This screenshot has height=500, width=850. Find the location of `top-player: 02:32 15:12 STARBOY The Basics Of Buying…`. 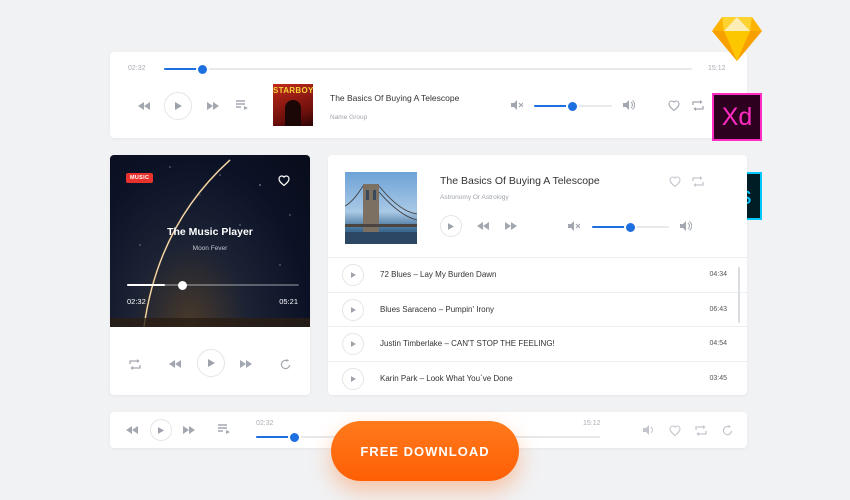

top-player: 02:32 15:12 STARBOY The Basics Of Buying… is located at coordinates (428, 95).